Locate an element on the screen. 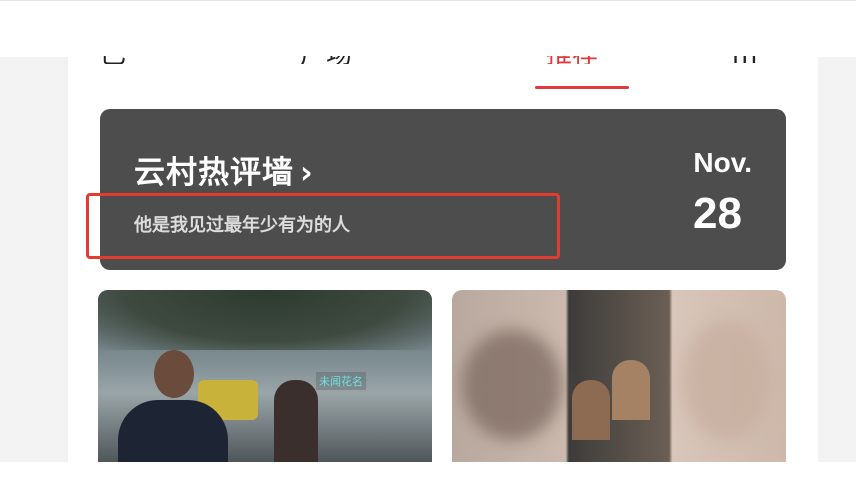 The image size is (856, 478). chevron-right-icon: › is located at coordinates (307, 173).